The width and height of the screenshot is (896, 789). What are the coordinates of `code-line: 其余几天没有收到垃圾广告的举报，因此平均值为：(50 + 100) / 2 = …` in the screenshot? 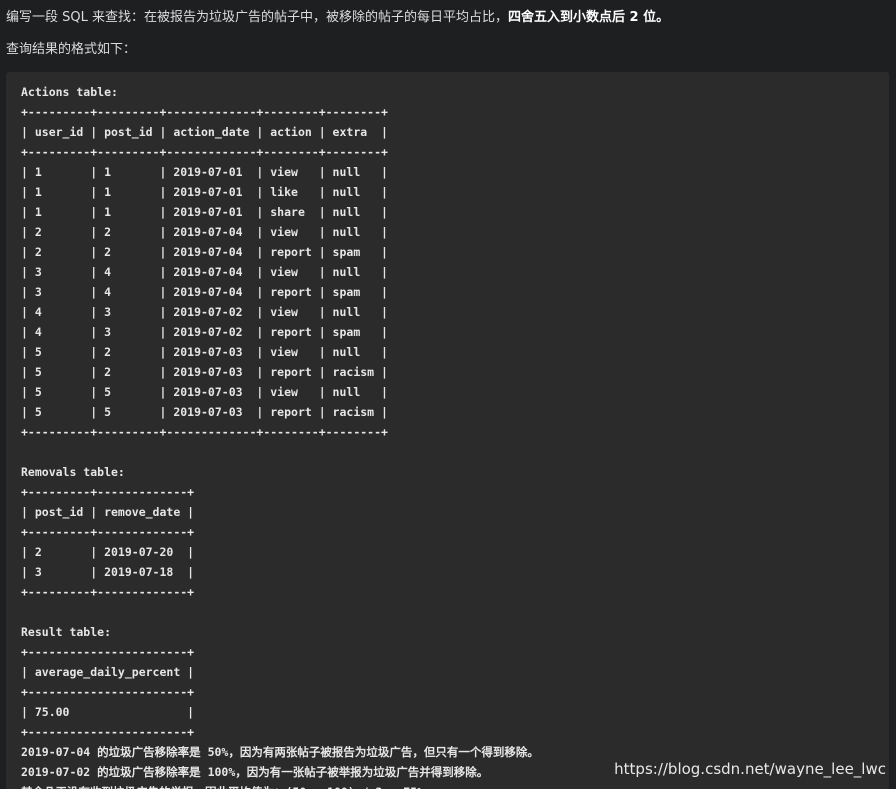 It's located at (280, 785).